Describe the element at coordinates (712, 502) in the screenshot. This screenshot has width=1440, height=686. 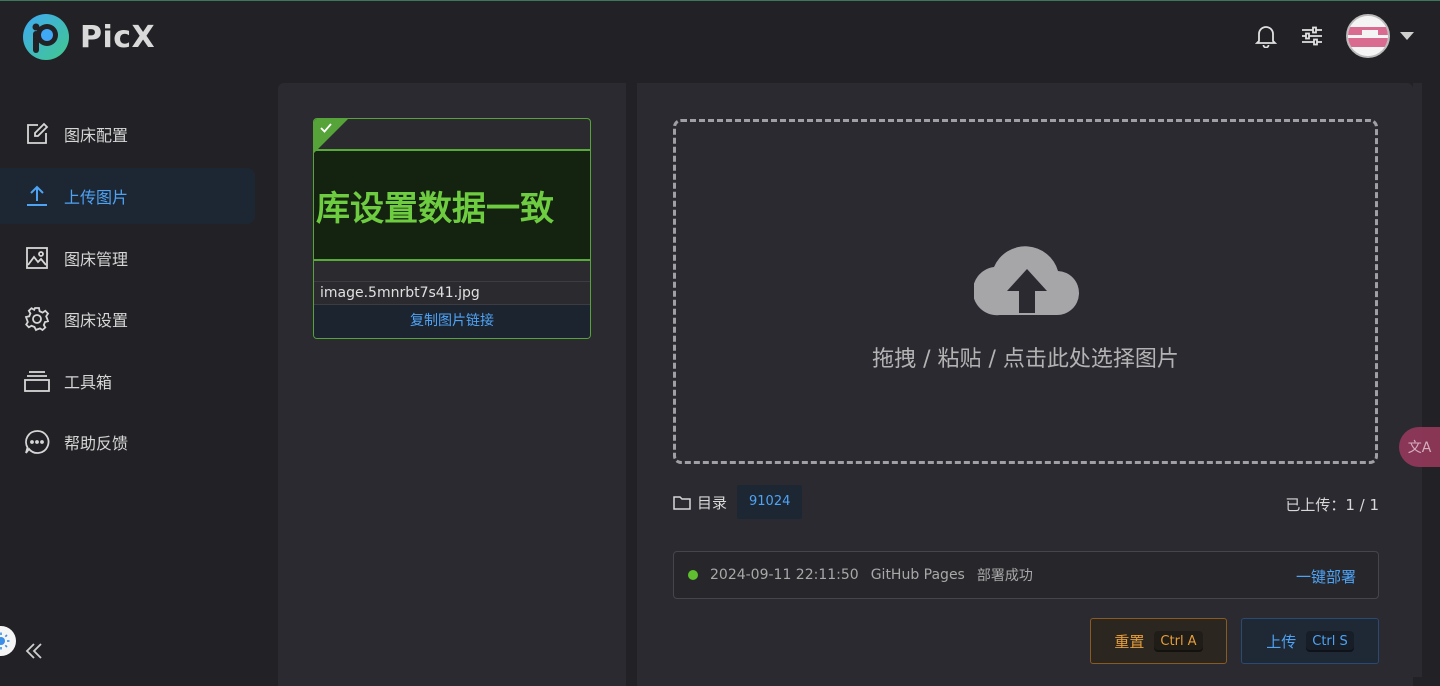
I see `directory-label: 目录` at that location.